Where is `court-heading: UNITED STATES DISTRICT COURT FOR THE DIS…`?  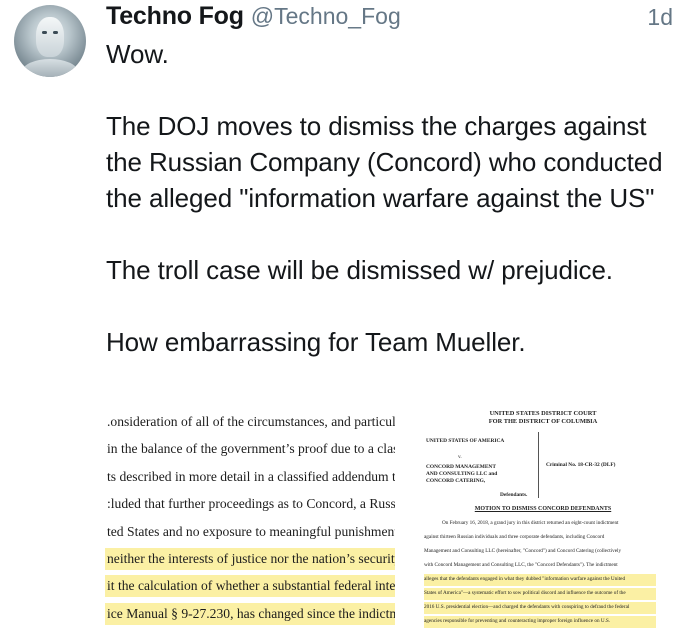
court-heading: UNITED STATES DISTRICT COURT FOR THE DIS… is located at coordinates (543, 418).